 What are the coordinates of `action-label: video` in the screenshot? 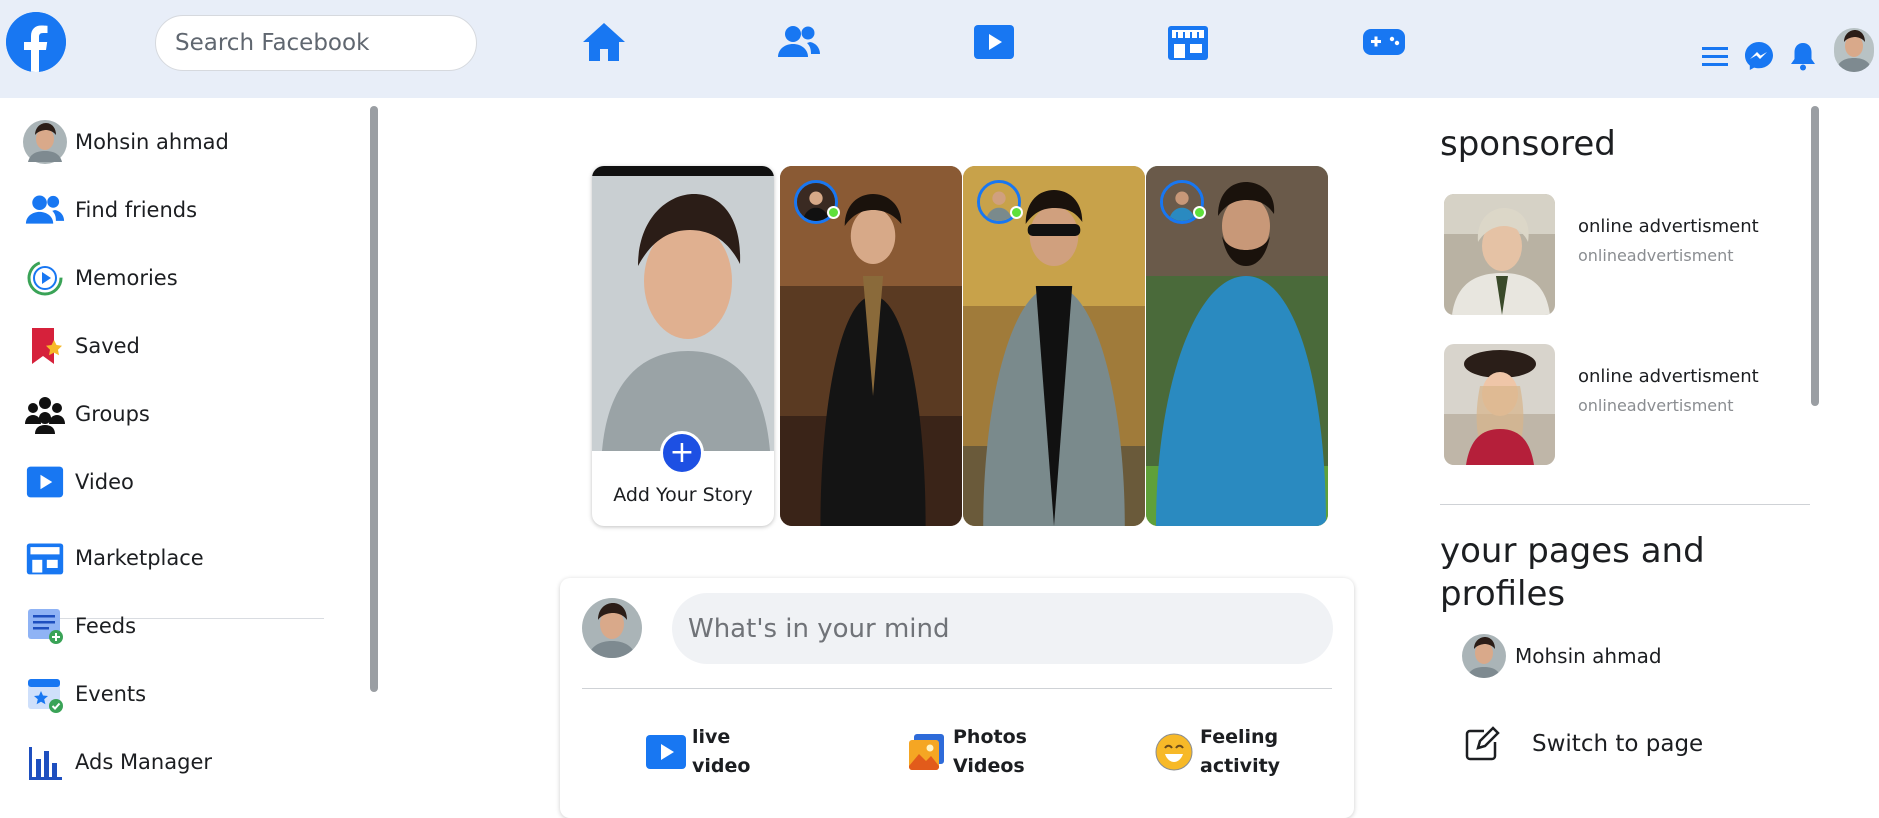 It's located at (721, 766).